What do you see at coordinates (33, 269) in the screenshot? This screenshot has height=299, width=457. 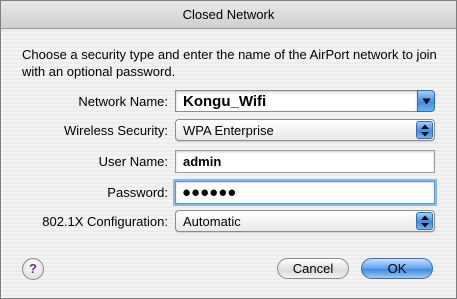 I see `help-button: ?` at bounding box center [33, 269].